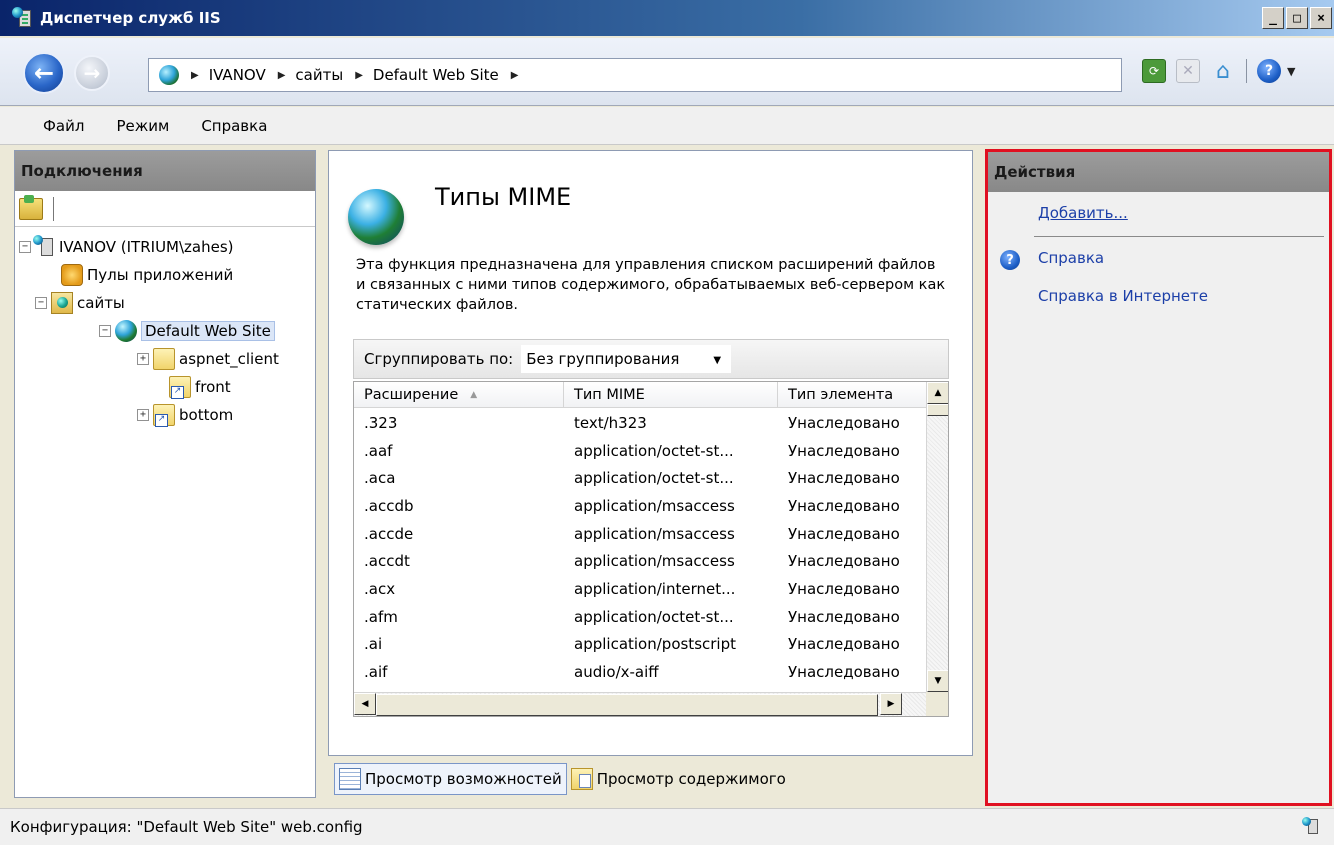 This screenshot has width=1334, height=845. I want to click on tree-item-label: IVANOV (ITRIUM\zahes), so click(146, 247).